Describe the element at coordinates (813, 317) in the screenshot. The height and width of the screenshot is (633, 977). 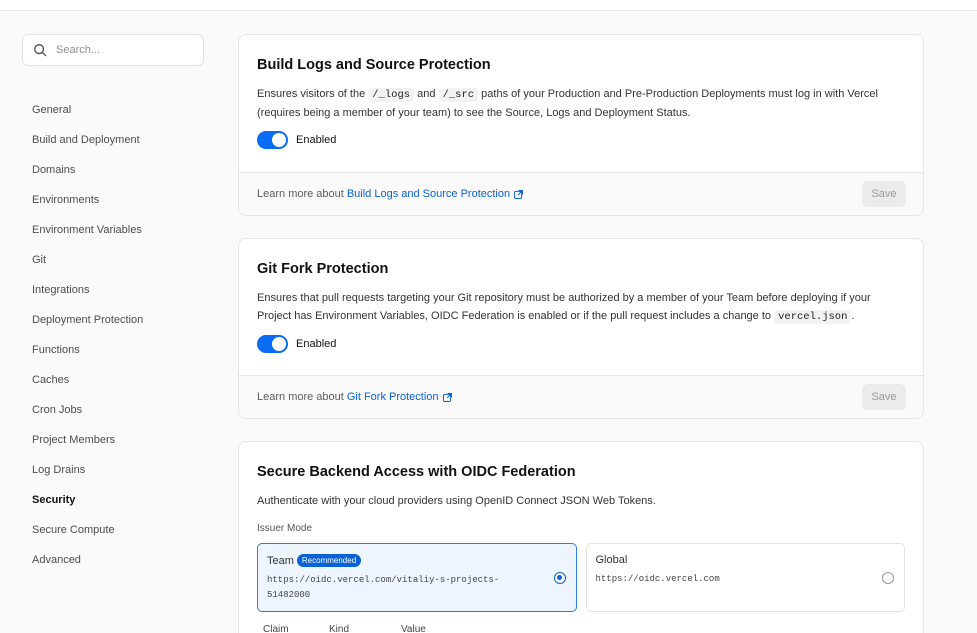
I see `vercel-json-code: vercel.json` at that location.